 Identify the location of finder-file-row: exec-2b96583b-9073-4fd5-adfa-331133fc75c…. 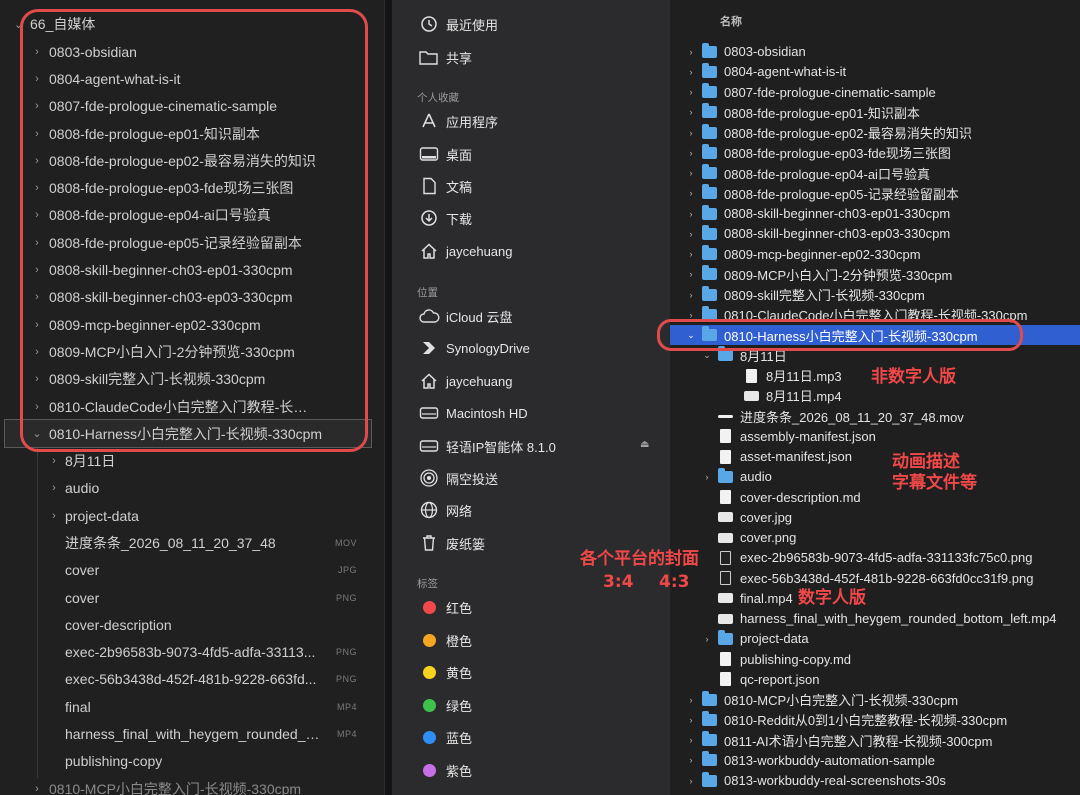
(875, 558).